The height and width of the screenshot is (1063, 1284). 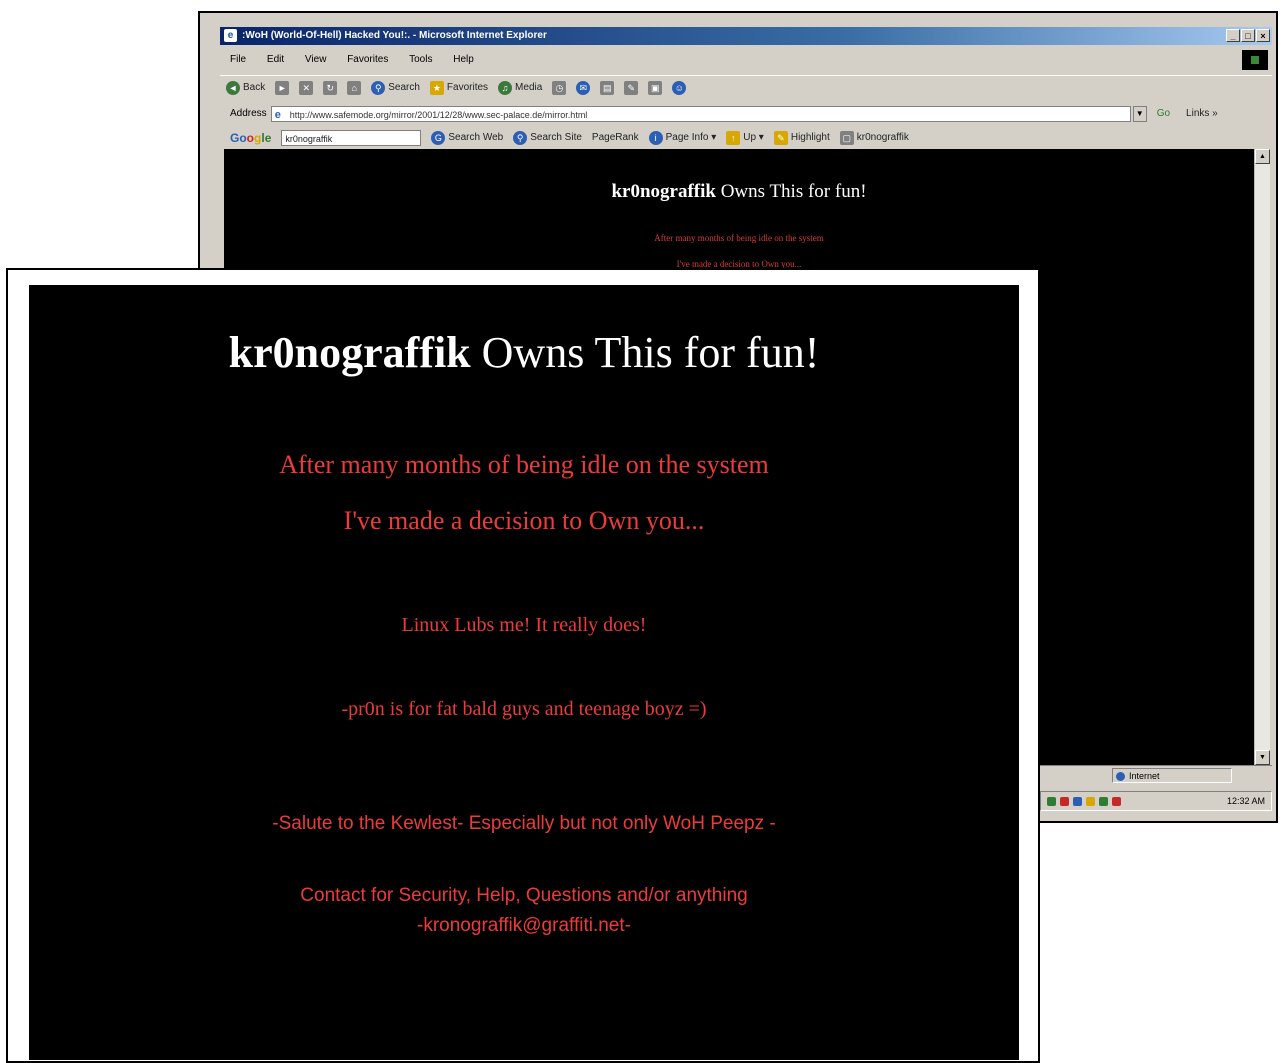 I want to click on stop-button: ✕, so click(x=306, y=87).